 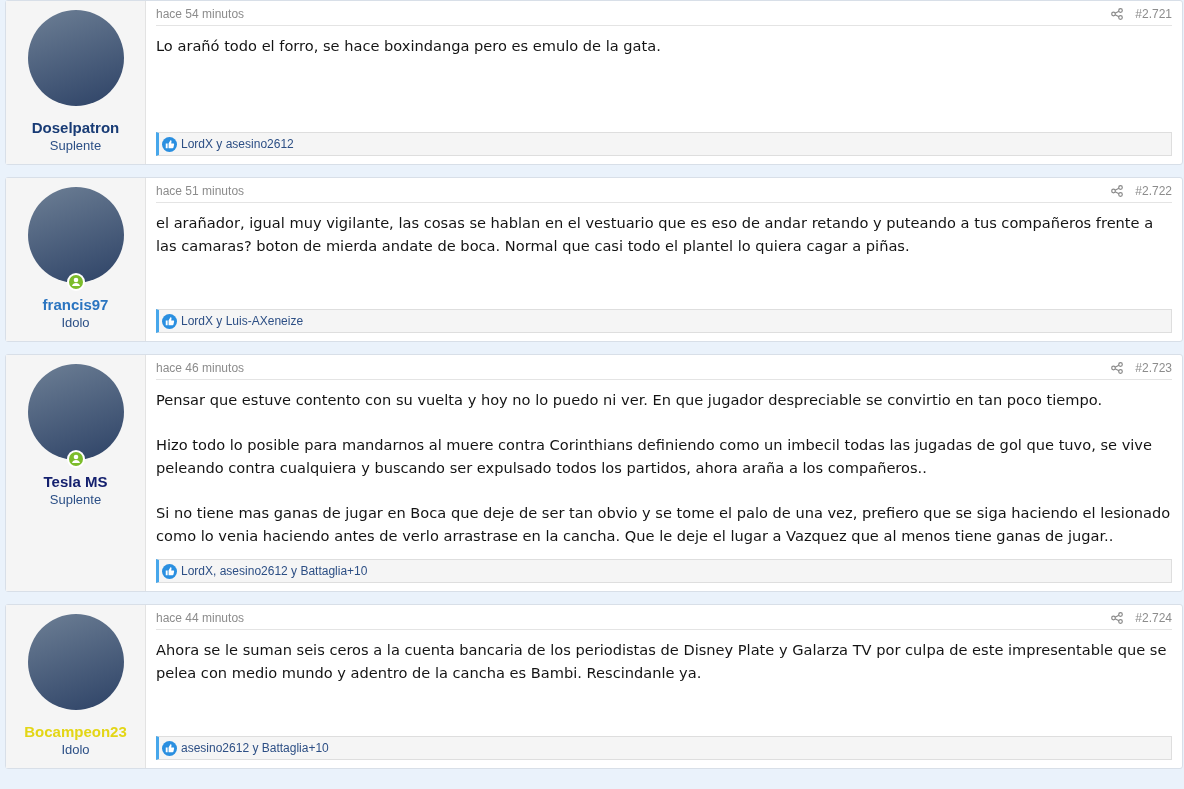 I want to click on post-time: hace 44 minutos, so click(x=200, y=618).